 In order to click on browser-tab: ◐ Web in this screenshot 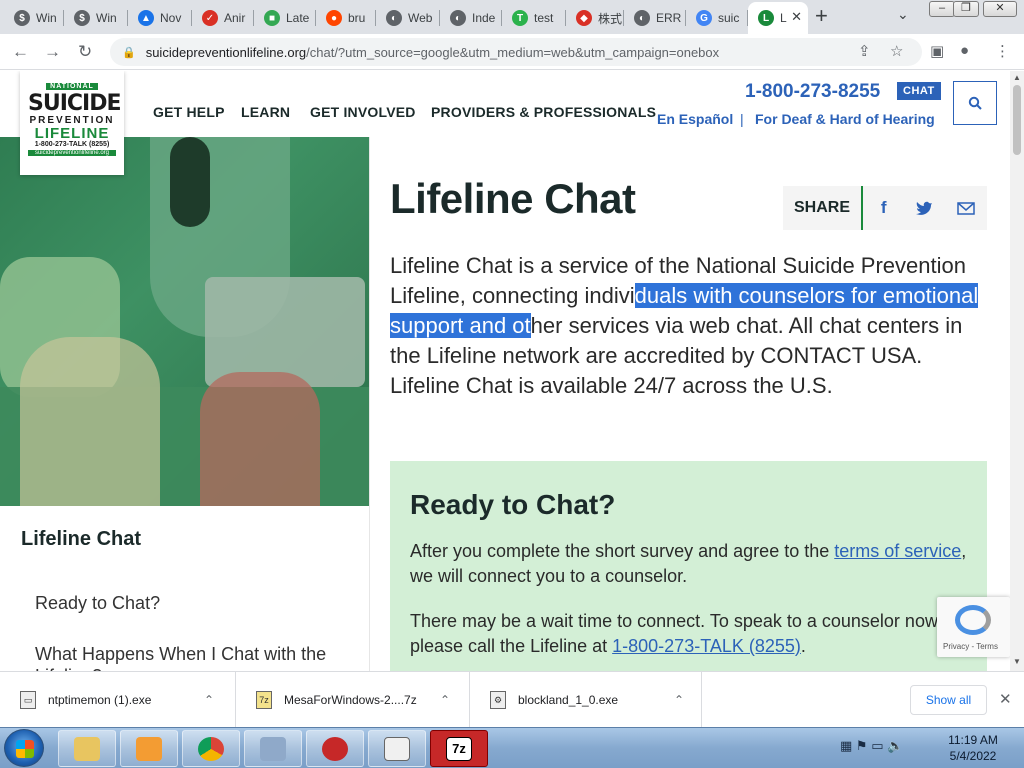, I will do `click(408, 18)`.